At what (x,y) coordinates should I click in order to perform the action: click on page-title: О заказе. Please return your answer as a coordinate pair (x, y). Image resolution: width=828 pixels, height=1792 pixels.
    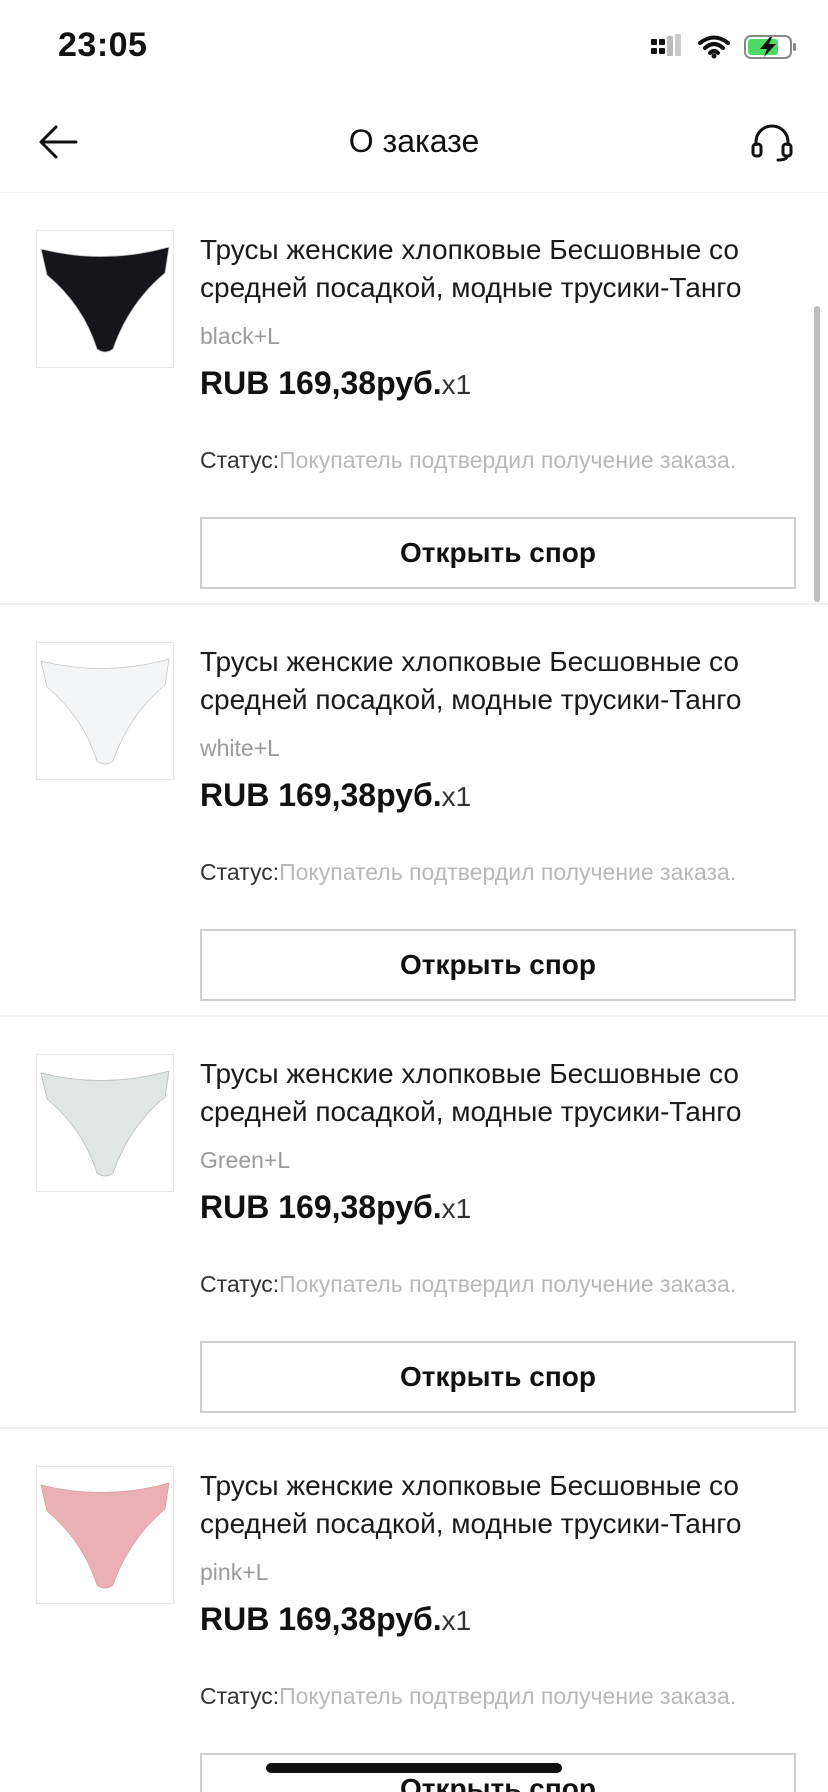
    Looking at the image, I should click on (414, 141).